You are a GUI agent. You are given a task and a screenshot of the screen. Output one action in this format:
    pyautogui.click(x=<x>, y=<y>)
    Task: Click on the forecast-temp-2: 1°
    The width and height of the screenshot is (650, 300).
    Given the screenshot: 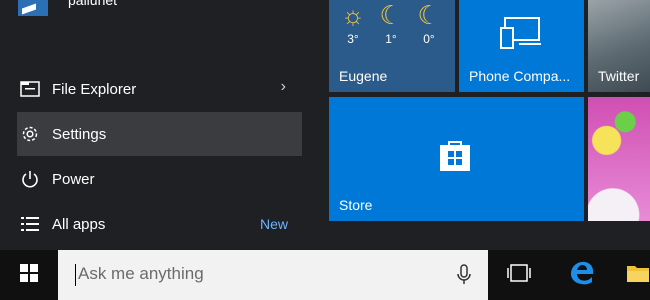 What is the action you would take?
    pyautogui.click(x=391, y=39)
    